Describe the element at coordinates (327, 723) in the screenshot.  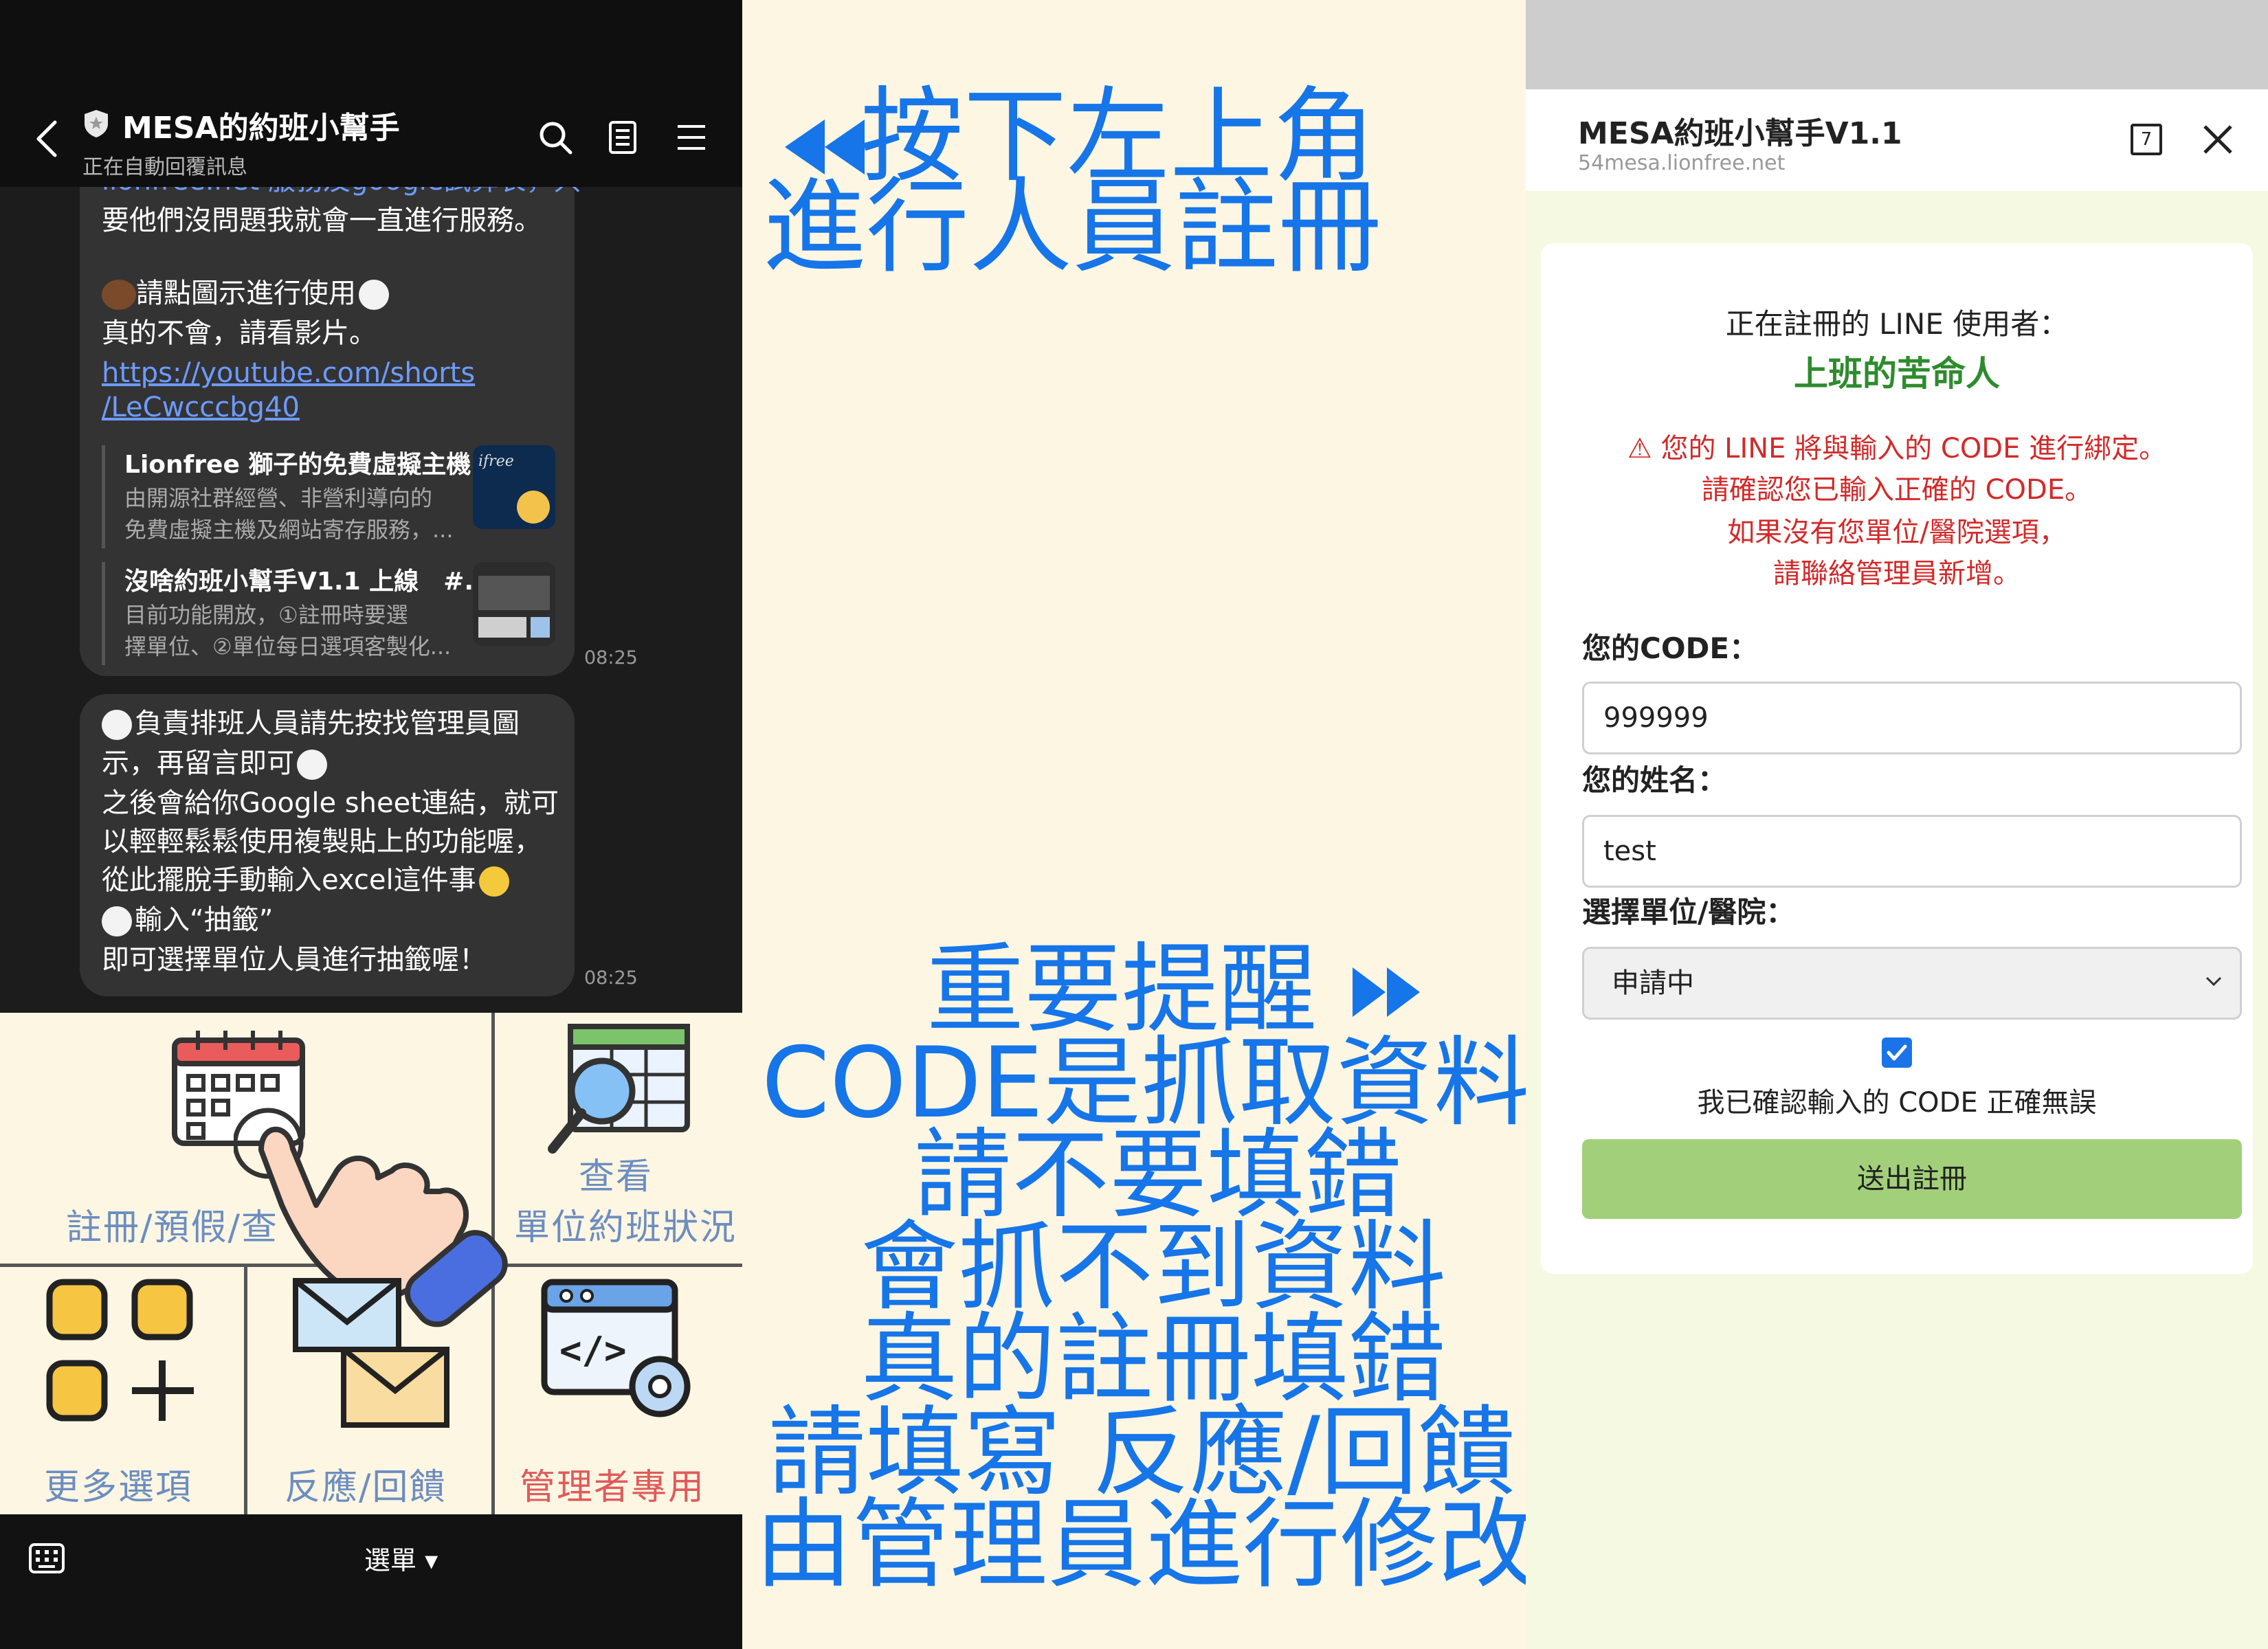
I see `message-text: 負責排班人員請先按找管理員圖` at that location.